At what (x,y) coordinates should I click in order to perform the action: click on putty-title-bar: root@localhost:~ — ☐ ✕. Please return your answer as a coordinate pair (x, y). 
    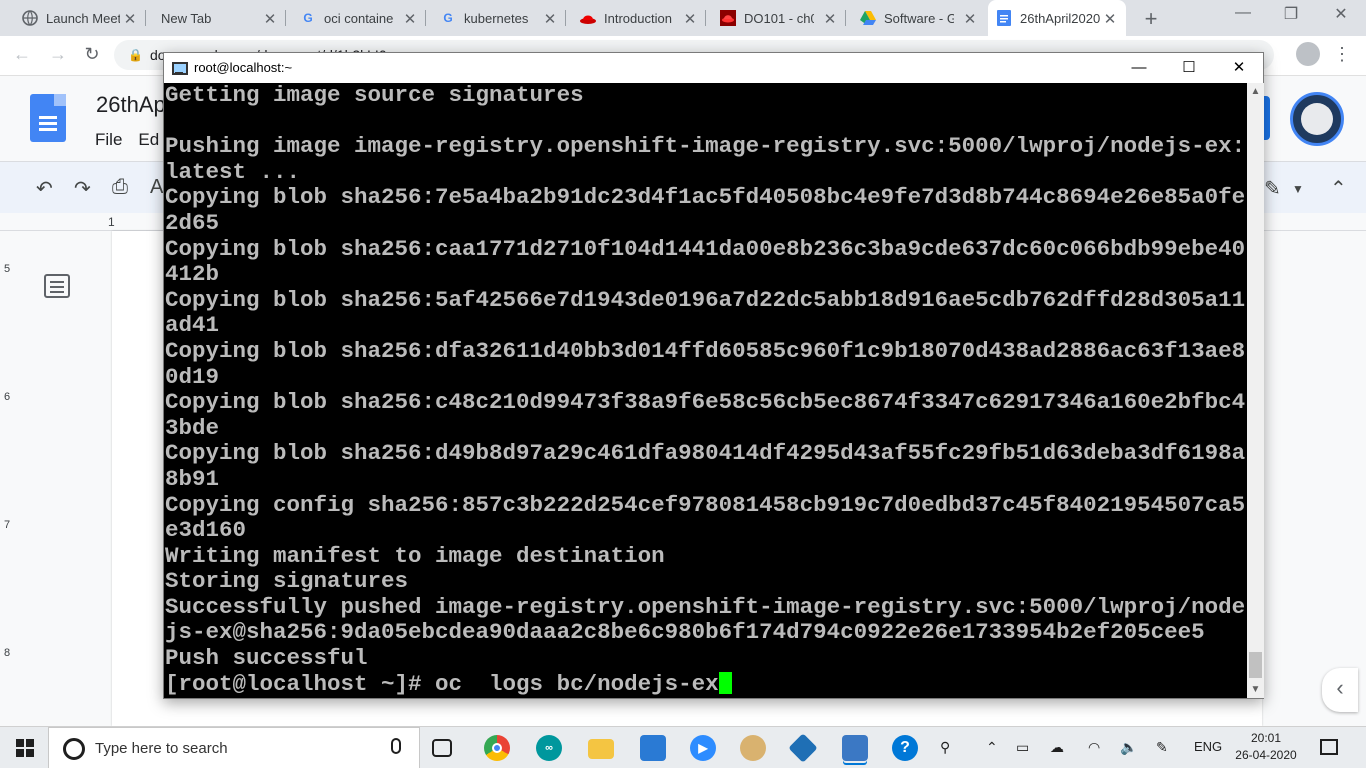
    Looking at the image, I should click on (713, 68).